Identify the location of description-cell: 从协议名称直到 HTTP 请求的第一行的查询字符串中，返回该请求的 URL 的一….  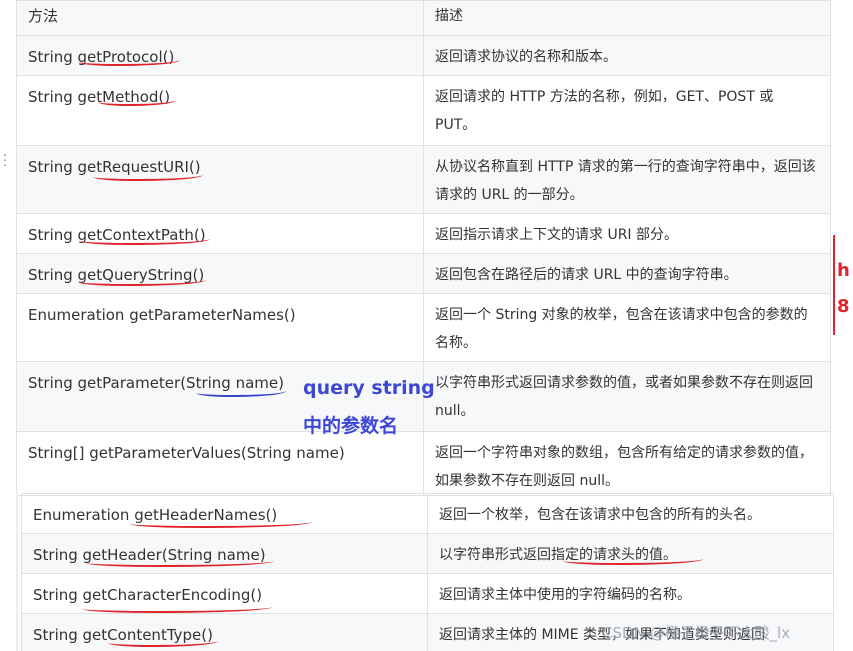
(627, 179).